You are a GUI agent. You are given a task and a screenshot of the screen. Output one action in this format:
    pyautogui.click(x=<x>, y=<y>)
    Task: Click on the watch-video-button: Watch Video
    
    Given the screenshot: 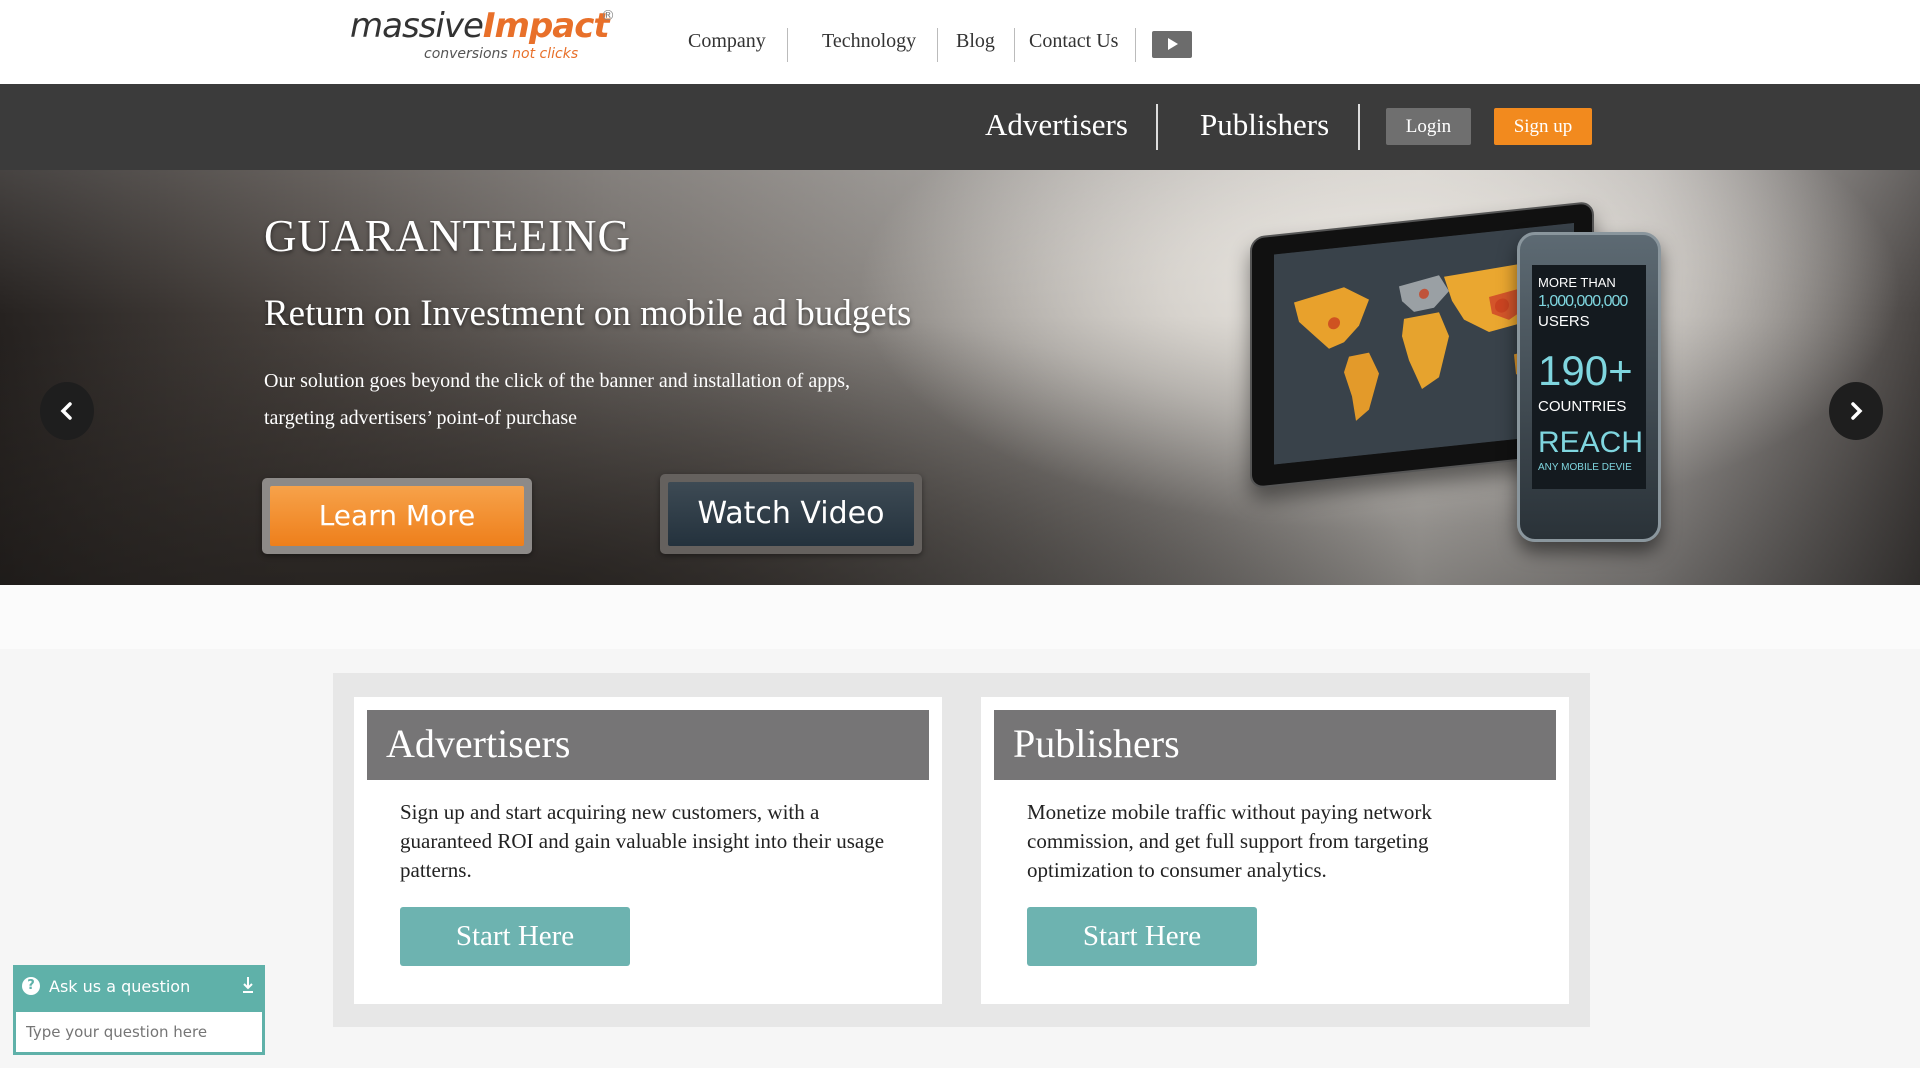 What is the action you would take?
    pyautogui.click(x=791, y=514)
    